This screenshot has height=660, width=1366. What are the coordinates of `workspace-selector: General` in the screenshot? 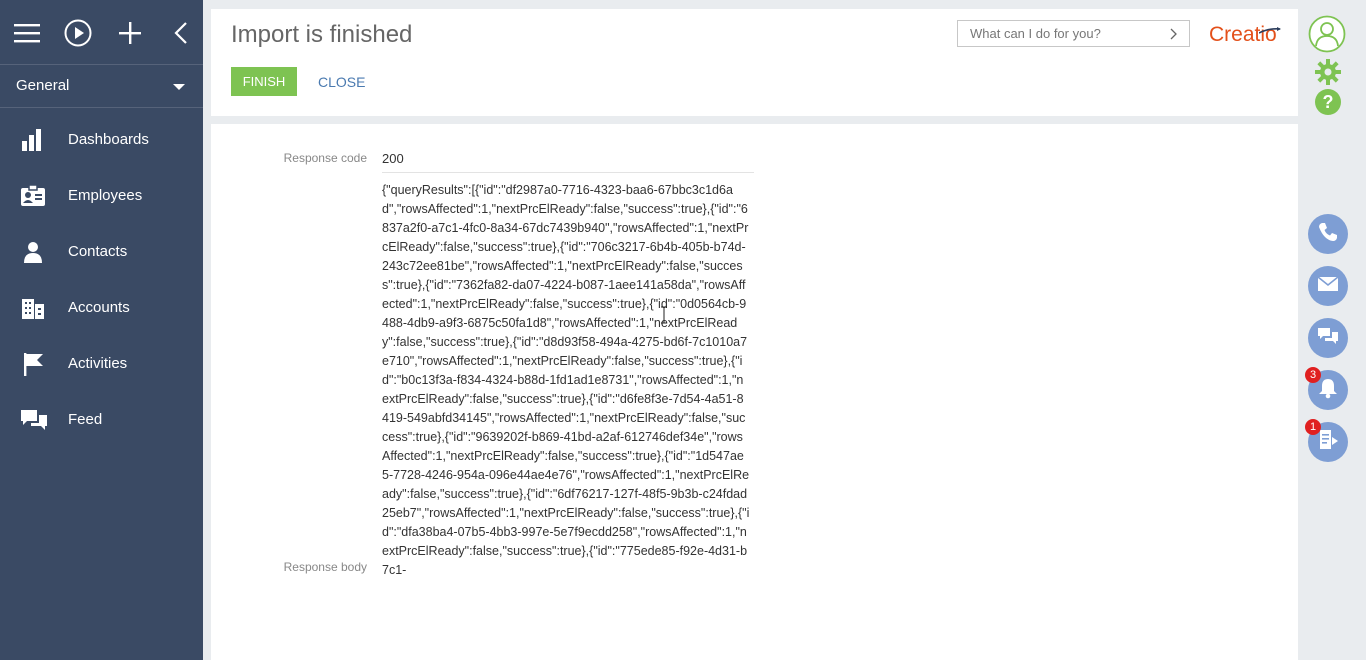 It's located at (101, 86).